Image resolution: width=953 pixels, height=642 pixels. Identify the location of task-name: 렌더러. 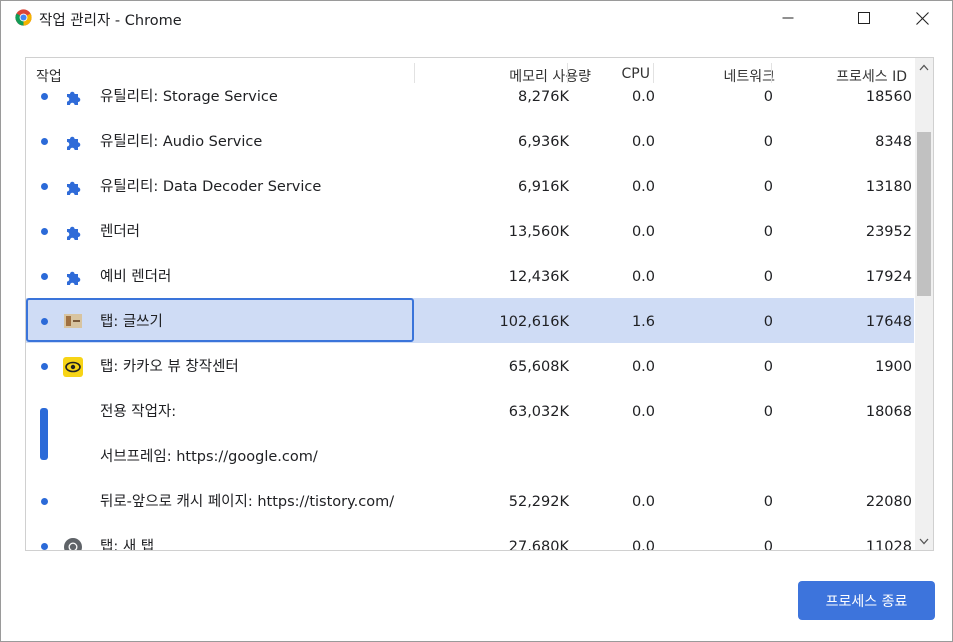
(120, 232).